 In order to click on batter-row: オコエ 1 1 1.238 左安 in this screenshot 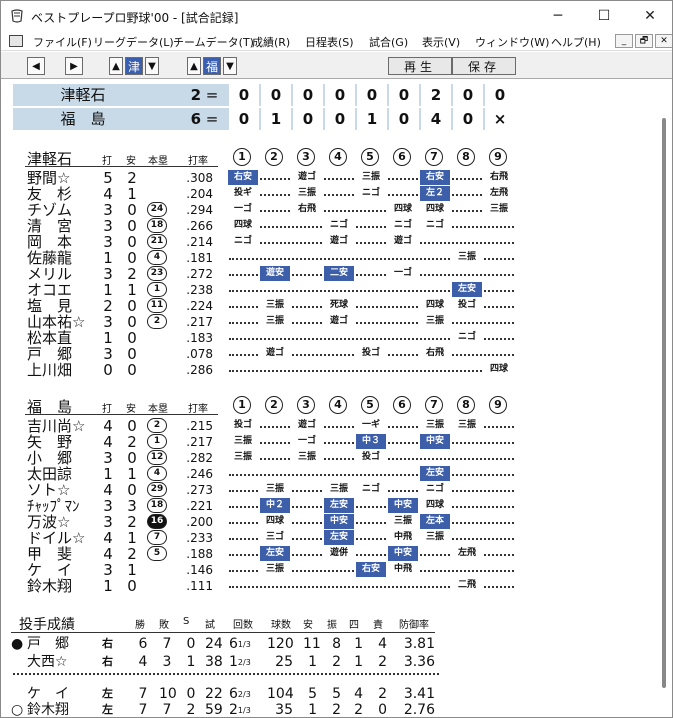, I will do `click(329, 290)`.